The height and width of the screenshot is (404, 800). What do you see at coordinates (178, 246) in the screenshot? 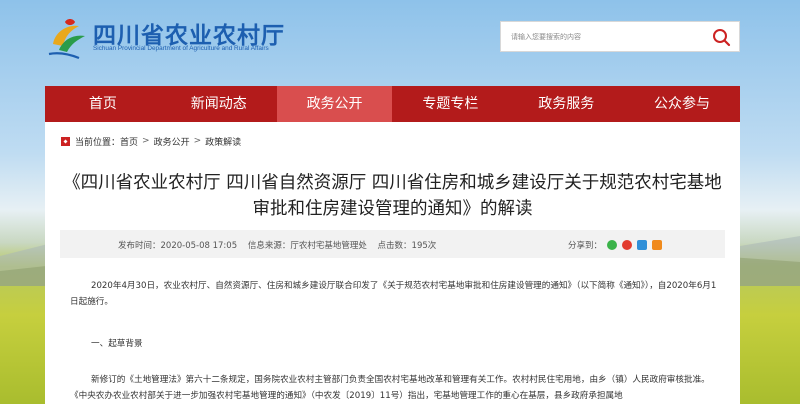
I see `publish-time: 发布时间：2020-05-08 17:05` at bounding box center [178, 246].